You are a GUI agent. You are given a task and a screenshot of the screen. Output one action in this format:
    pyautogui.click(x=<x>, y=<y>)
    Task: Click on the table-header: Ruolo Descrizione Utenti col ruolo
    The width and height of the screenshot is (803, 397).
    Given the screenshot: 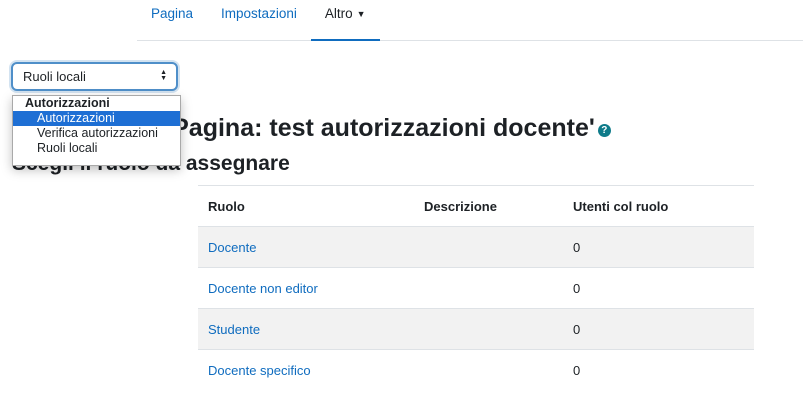 What is the action you would take?
    pyautogui.click(x=476, y=206)
    